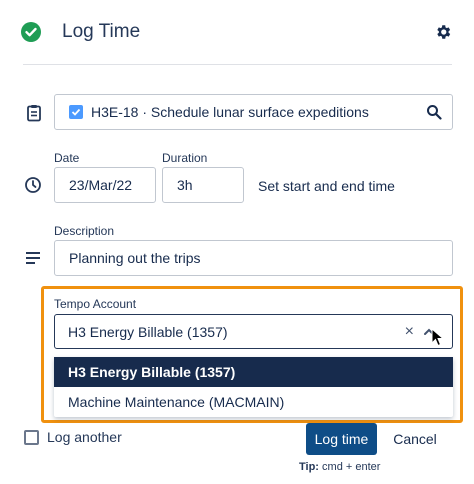 This screenshot has height=484, width=474. I want to click on search-icon, so click(434, 112).